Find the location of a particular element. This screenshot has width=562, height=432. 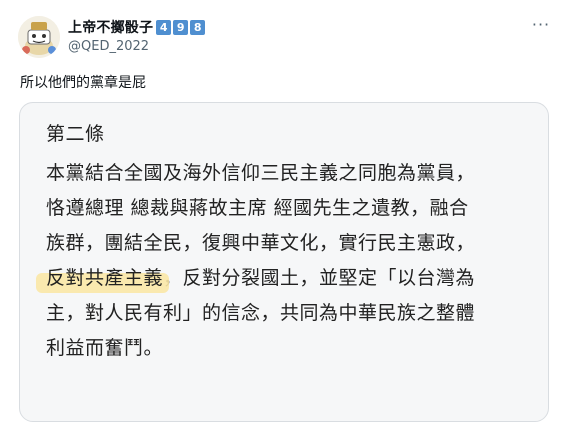

document-title: 第二條 is located at coordinates (75, 134).